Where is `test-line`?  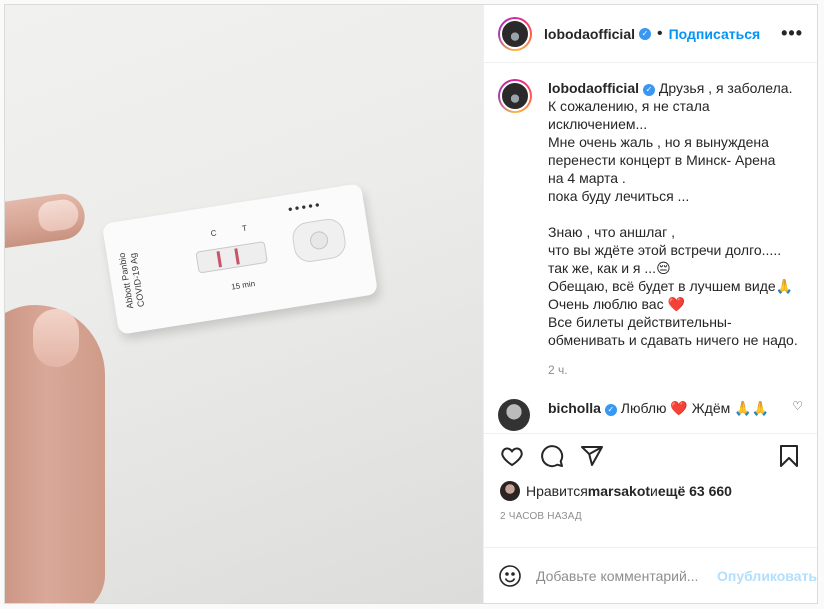 test-line is located at coordinates (237, 256).